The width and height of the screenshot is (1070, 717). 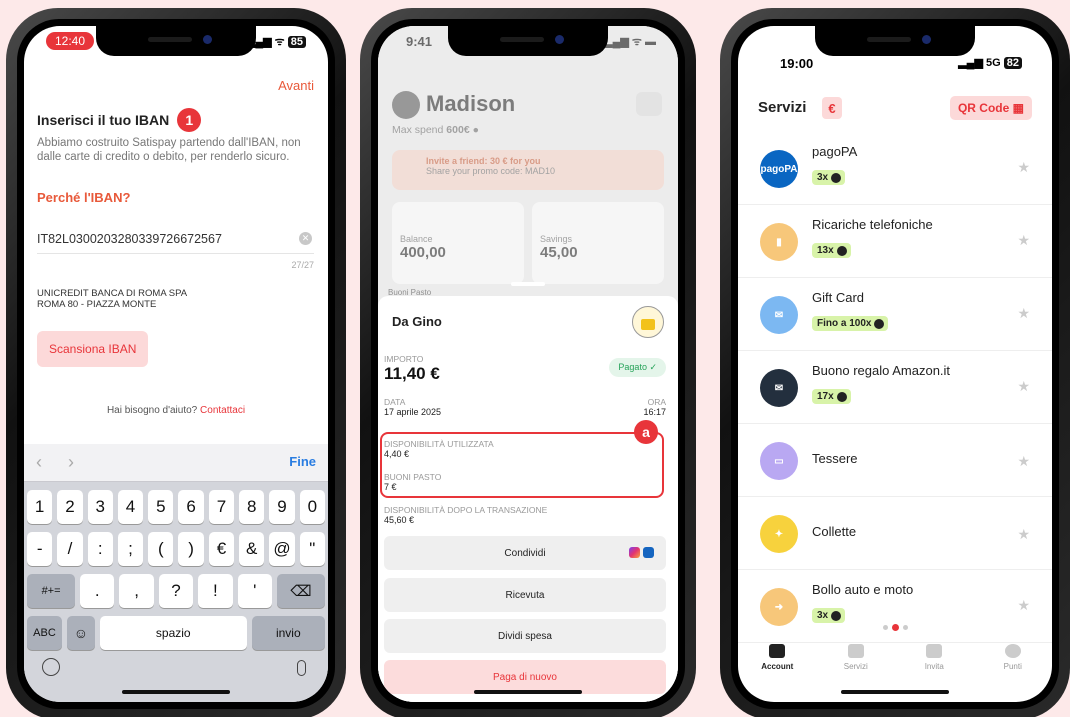 What do you see at coordinates (779, 534) in the screenshot?
I see `group-icon: ✦` at bounding box center [779, 534].